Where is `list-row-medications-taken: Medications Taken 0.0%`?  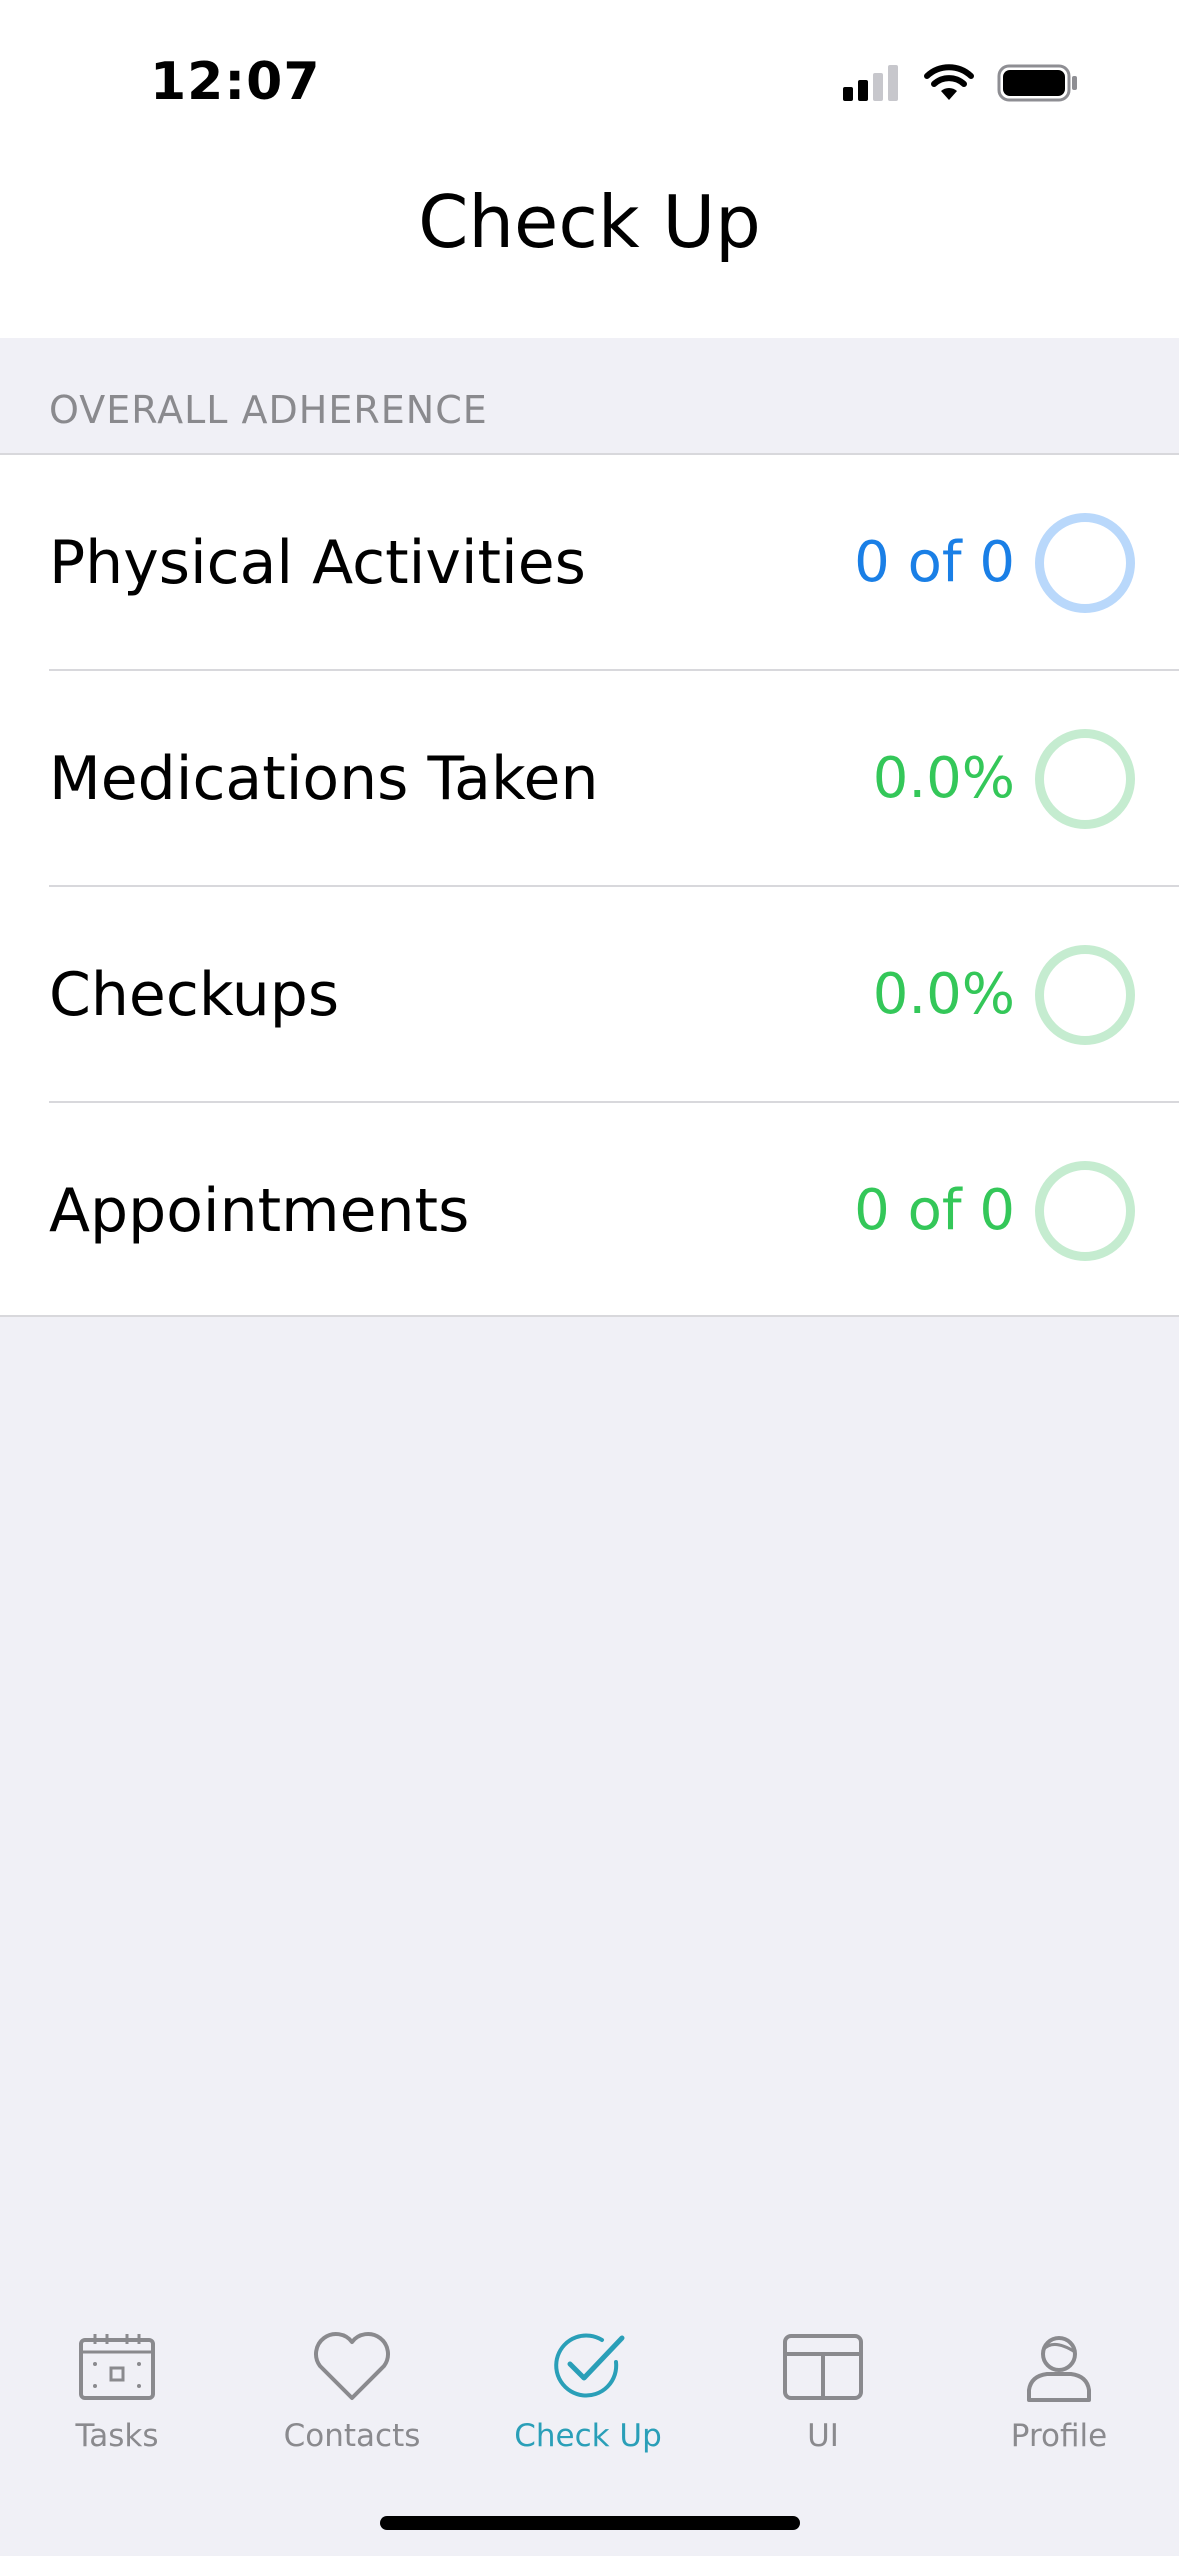 list-row-medications-taken: Medications Taken 0.0% is located at coordinates (589, 779).